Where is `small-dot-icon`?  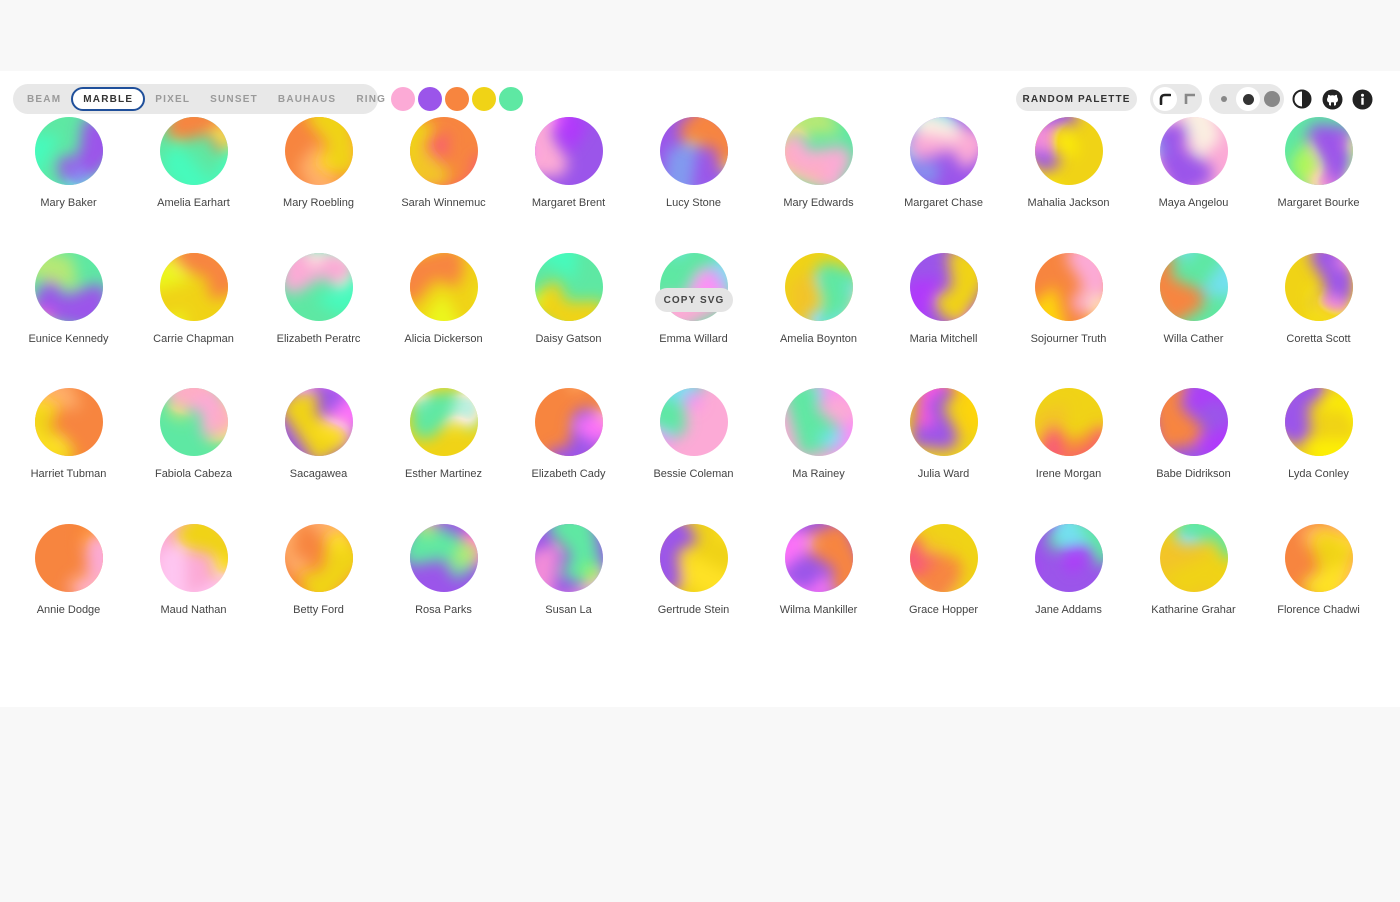 small-dot-icon is located at coordinates (1224, 99).